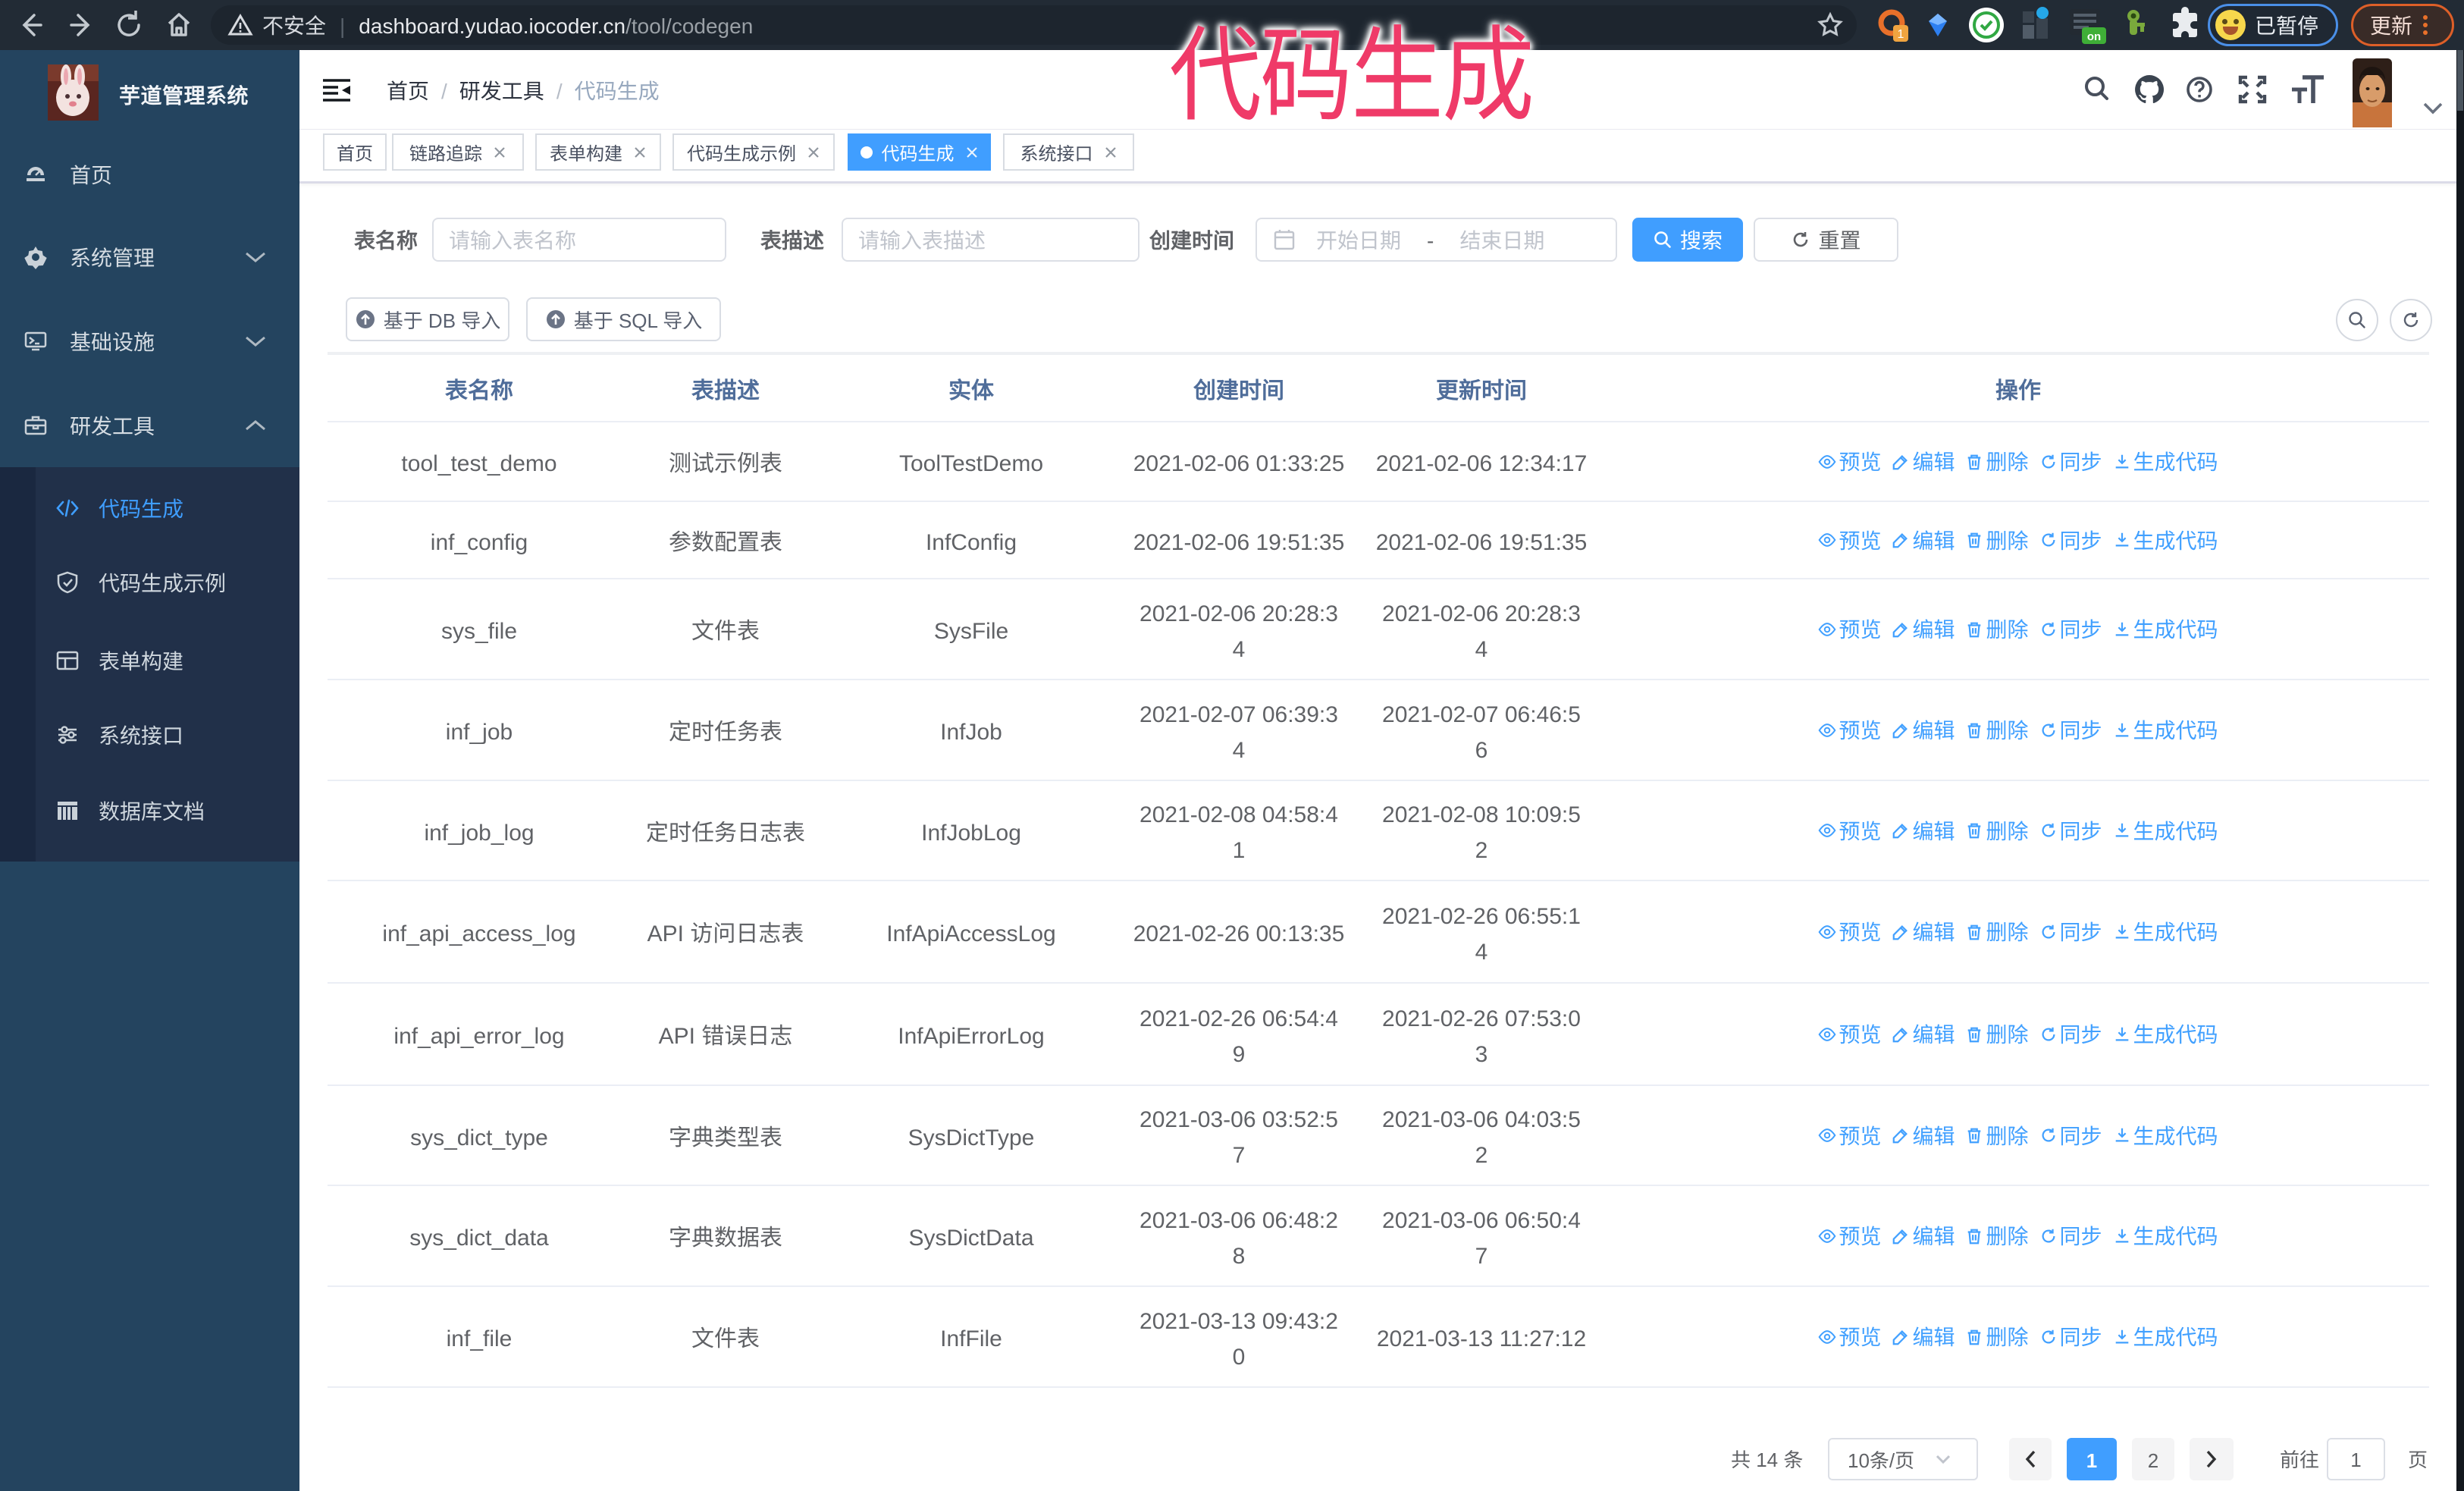 The height and width of the screenshot is (1491, 2464). Describe the element at coordinates (1901, 34) in the screenshot. I see `svg-text: 1` at that location.